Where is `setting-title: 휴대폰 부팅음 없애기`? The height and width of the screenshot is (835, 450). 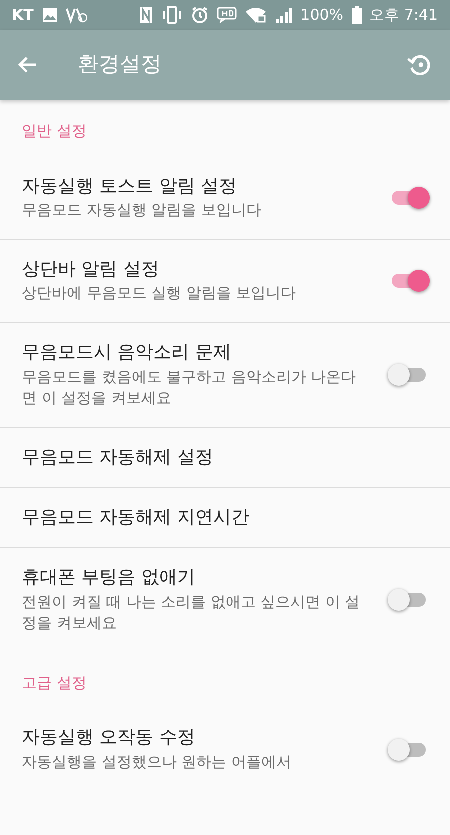 setting-title: 휴대폰 부팅음 없애기 is located at coordinates (109, 578).